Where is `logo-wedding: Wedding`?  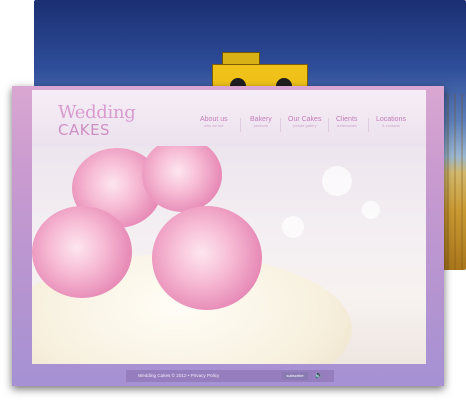 logo-wedding: Wedding is located at coordinates (97, 112).